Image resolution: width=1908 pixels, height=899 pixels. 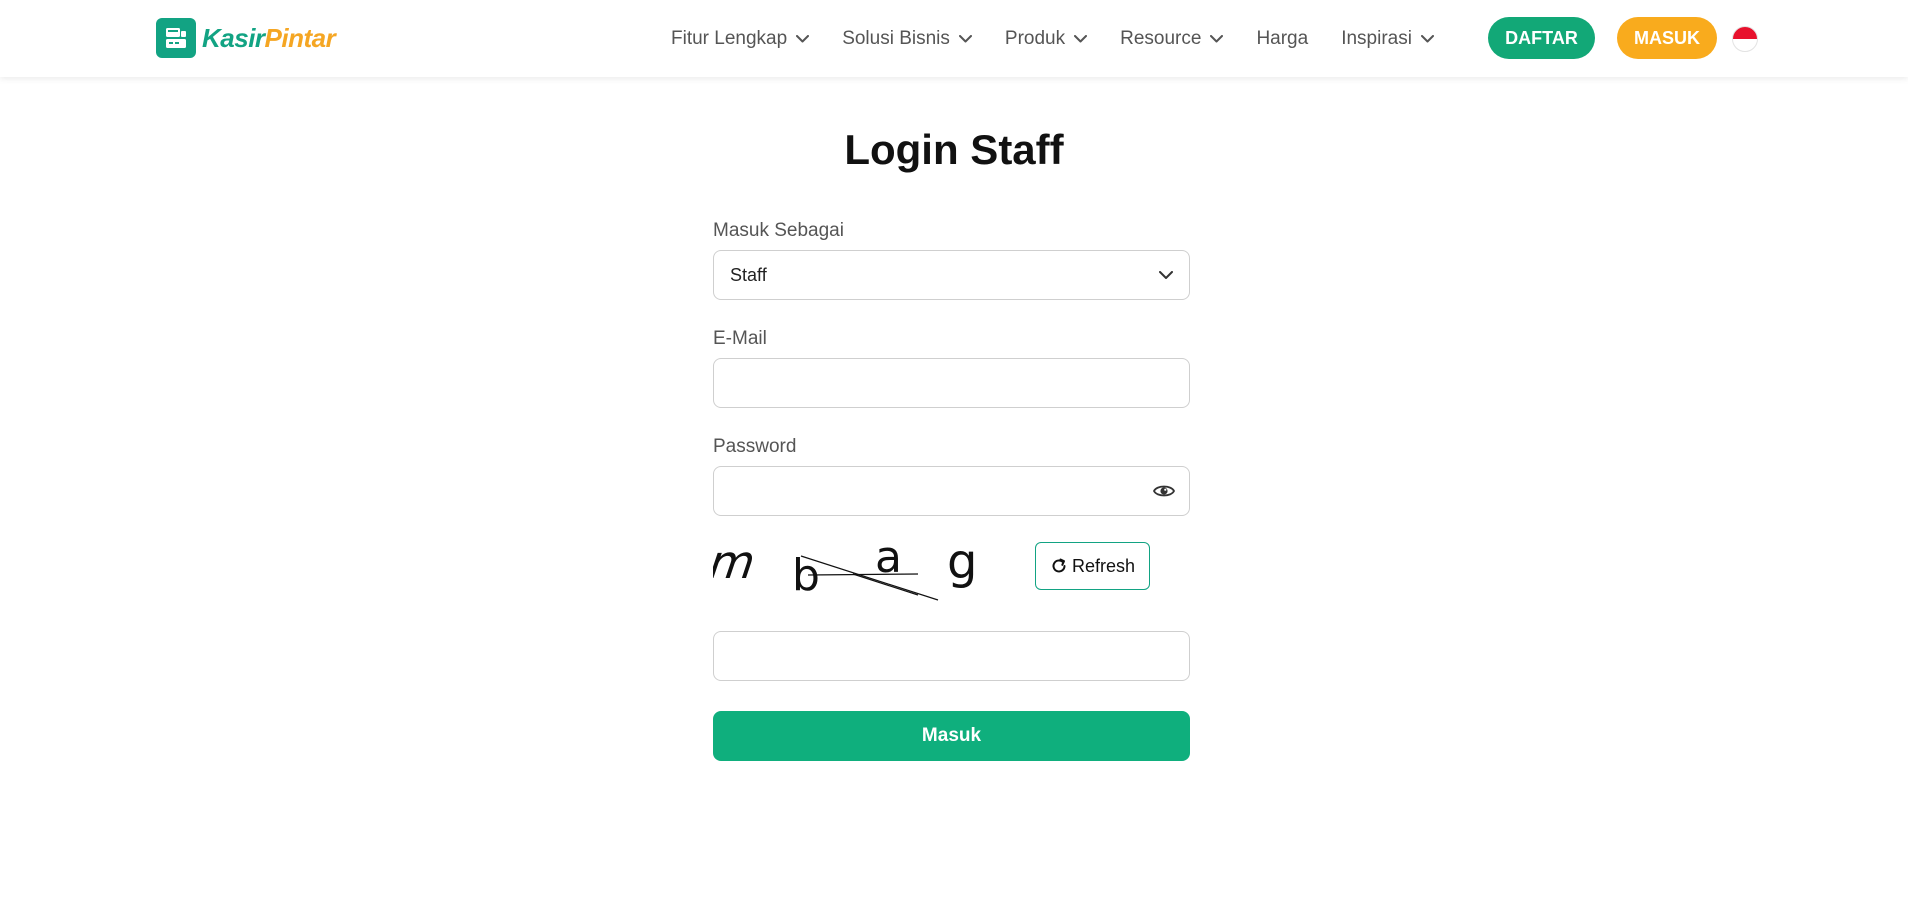 I want to click on daftar-button: DAFTAR, so click(x=1541, y=38).